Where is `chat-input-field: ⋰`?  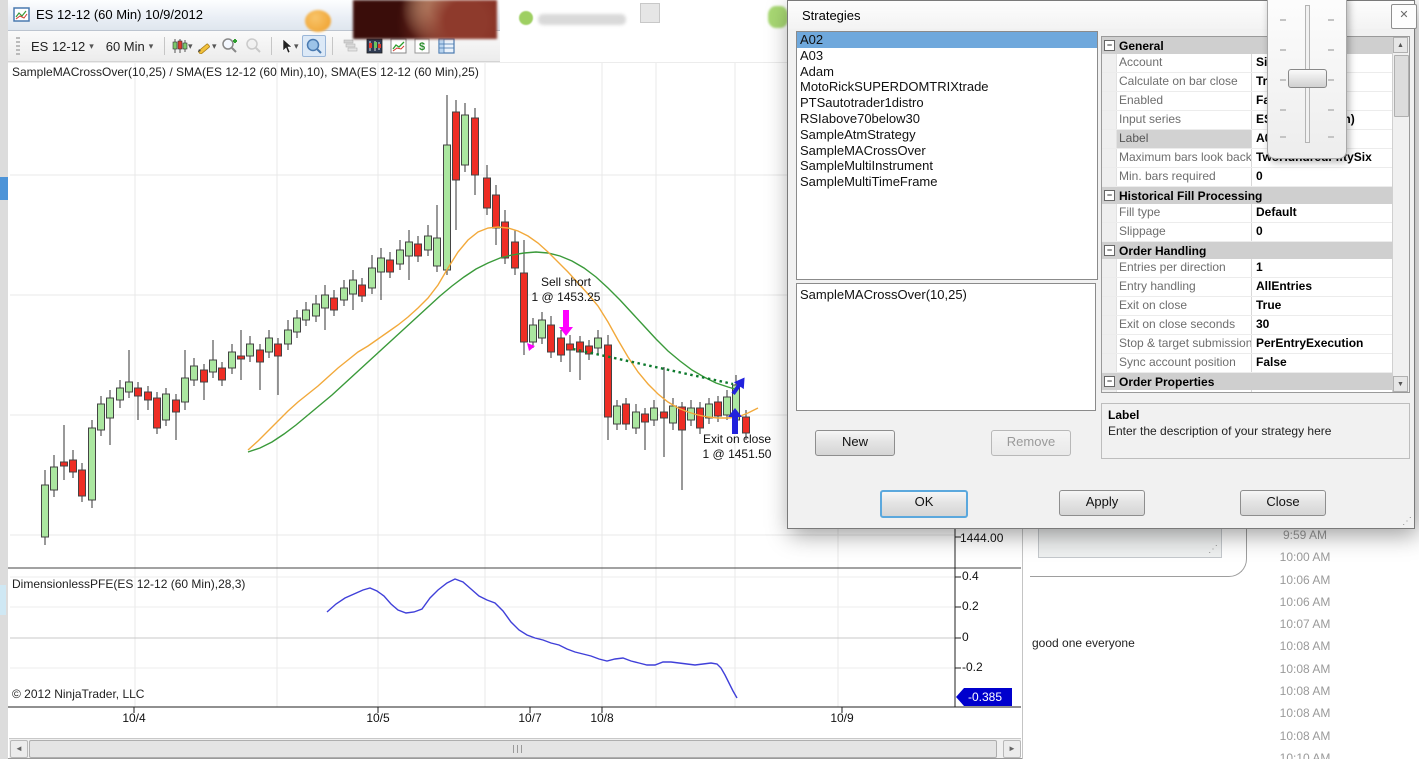 chat-input-field: ⋰ is located at coordinates (1130, 543).